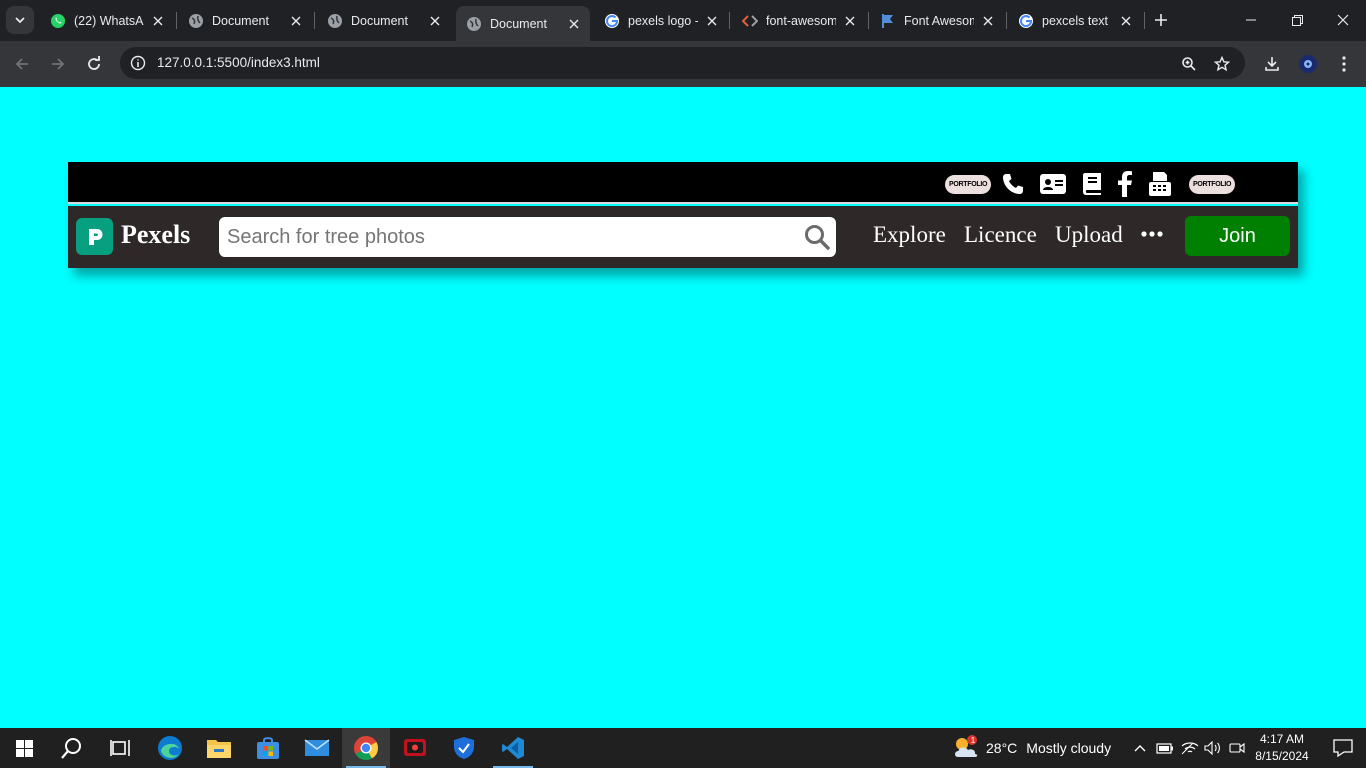  What do you see at coordinates (317, 748) in the screenshot?
I see `taskbar-mail` at bounding box center [317, 748].